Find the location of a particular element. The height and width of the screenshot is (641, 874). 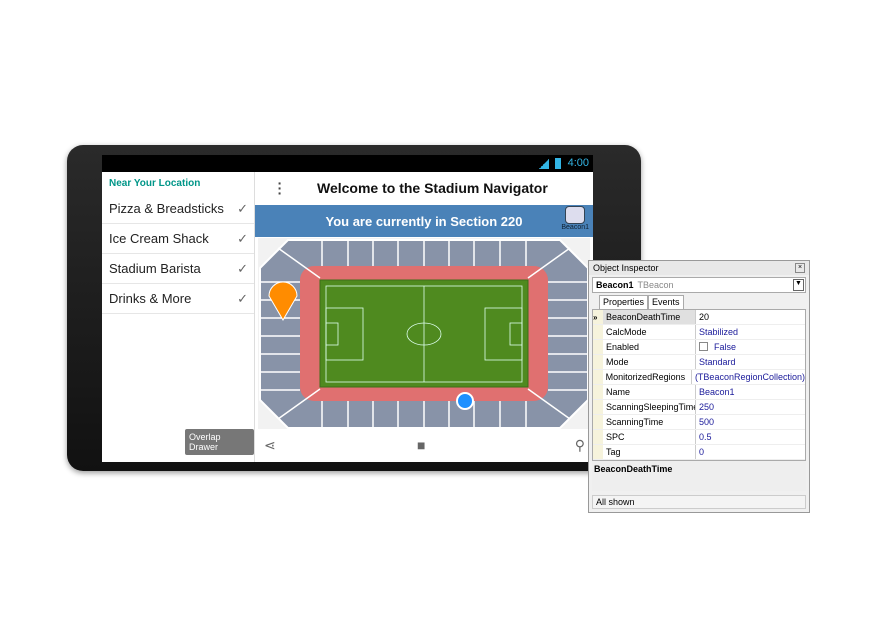

more-menu-icon: · · · is located at coordinates (280, 188).